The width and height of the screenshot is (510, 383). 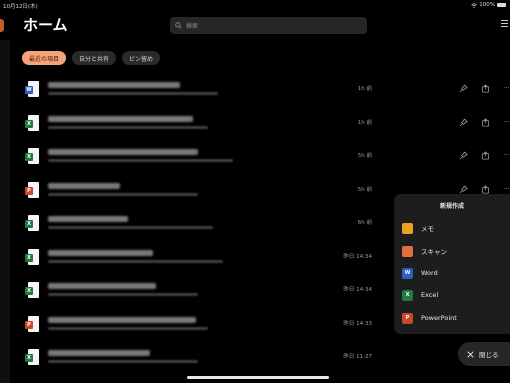 I want to click on close-button: 閉じる, so click(x=484, y=354).